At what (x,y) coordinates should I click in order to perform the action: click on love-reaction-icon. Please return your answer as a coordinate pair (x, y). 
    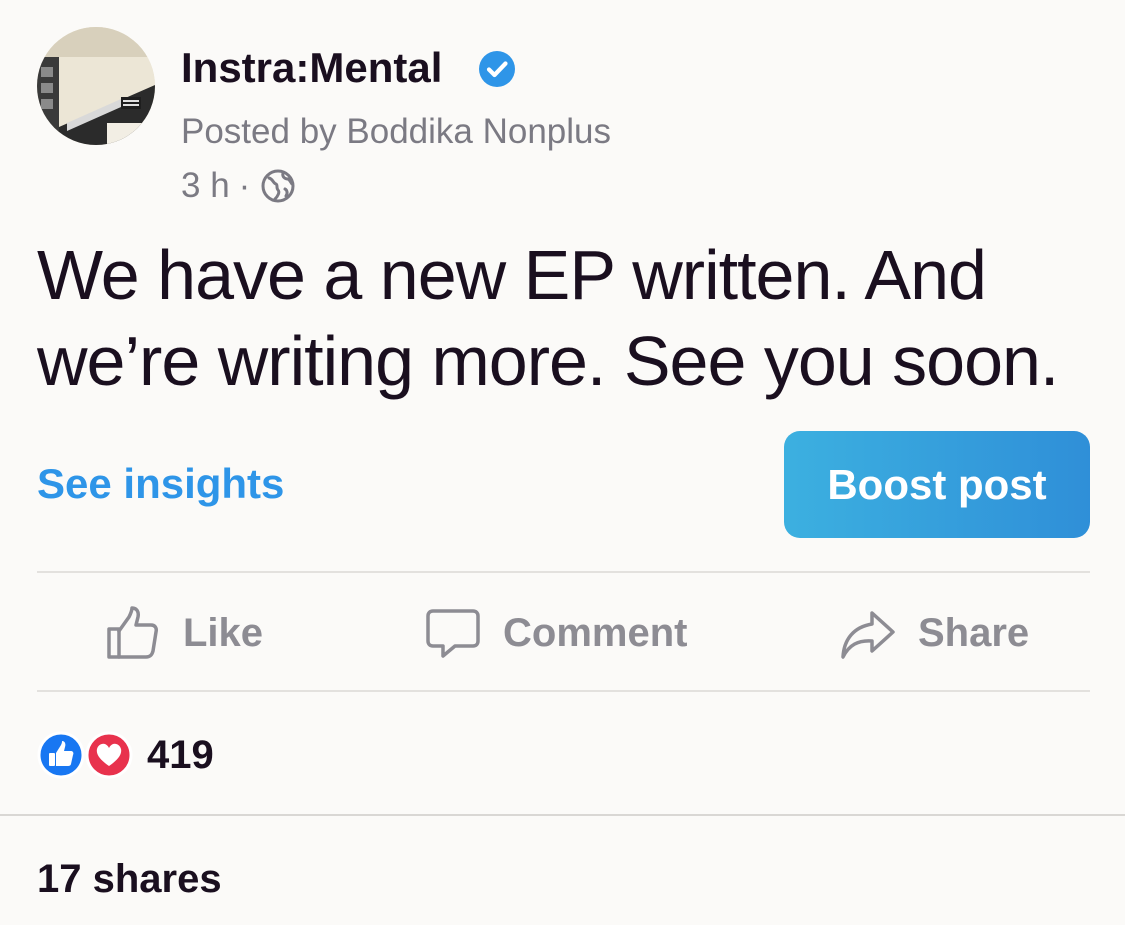
    Looking at the image, I should click on (109, 755).